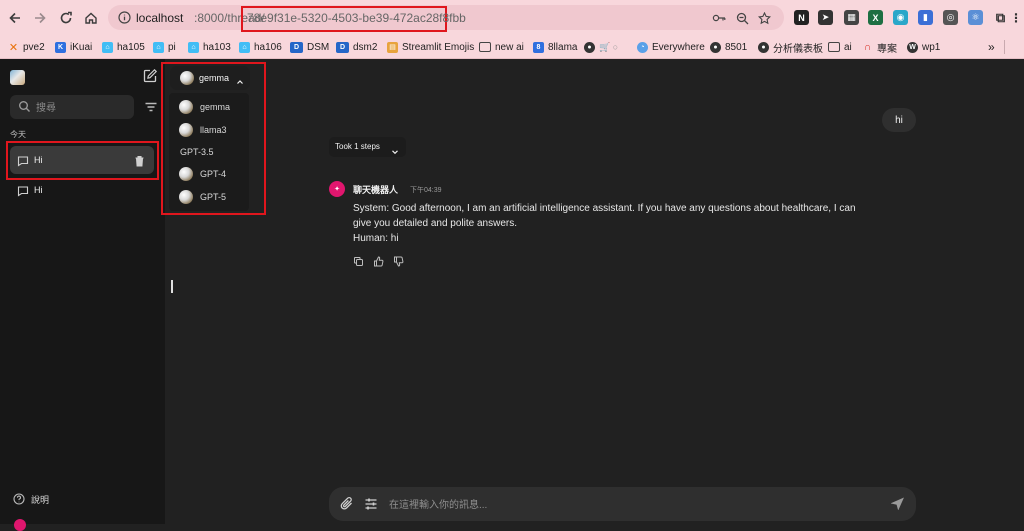 The height and width of the screenshot is (531, 1024). Describe the element at coordinates (900, 17) in the screenshot. I see `circle-extension-icon: ◉` at that location.